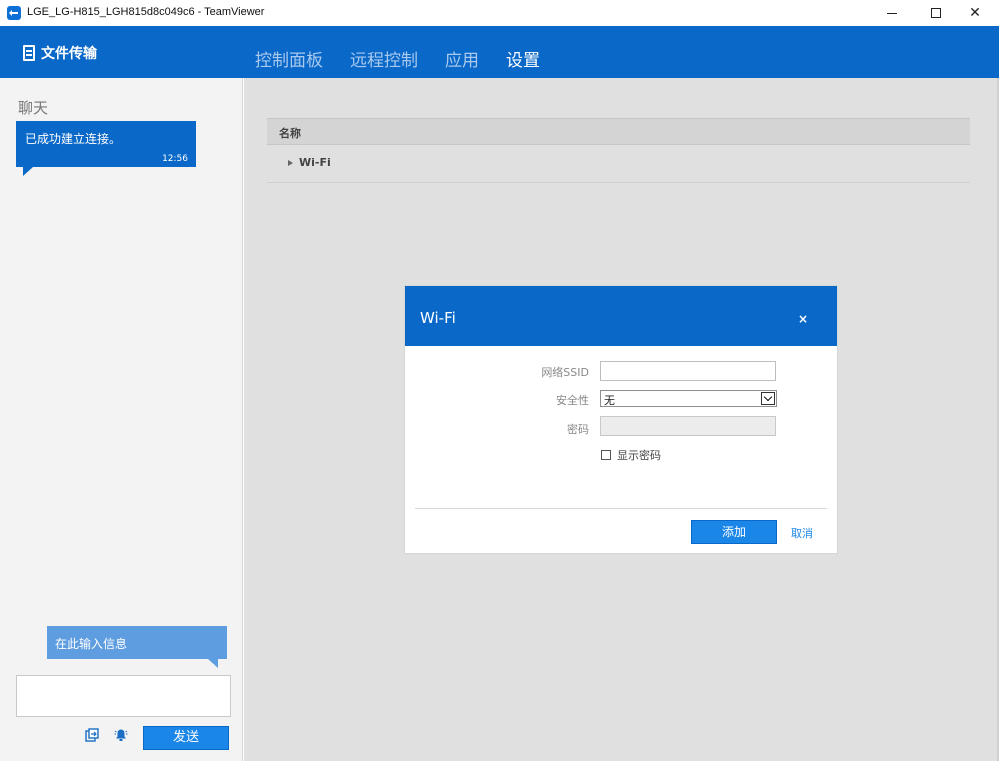 This screenshot has height=761, width=999. I want to click on main-nav: 控制面板 远程控制 应用 设置, so click(411, 58).